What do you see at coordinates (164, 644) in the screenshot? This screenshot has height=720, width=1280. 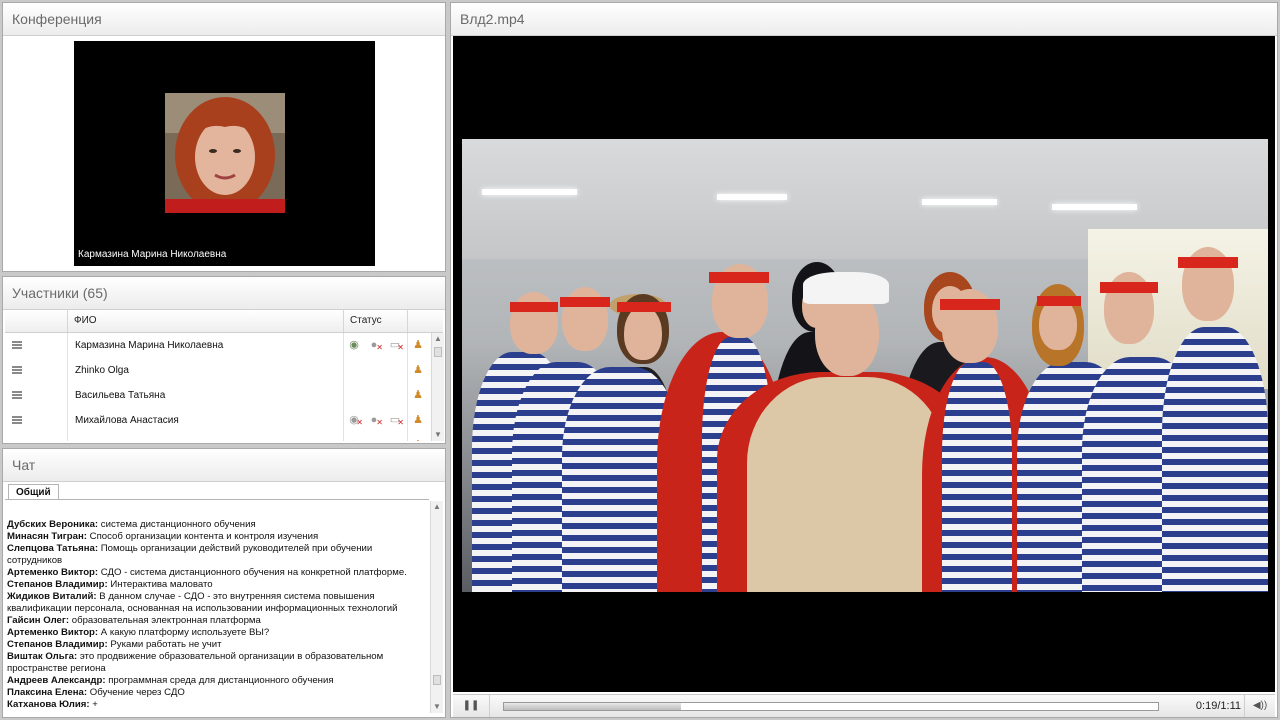 I see `chat-text: Руками работать не учит` at bounding box center [164, 644].